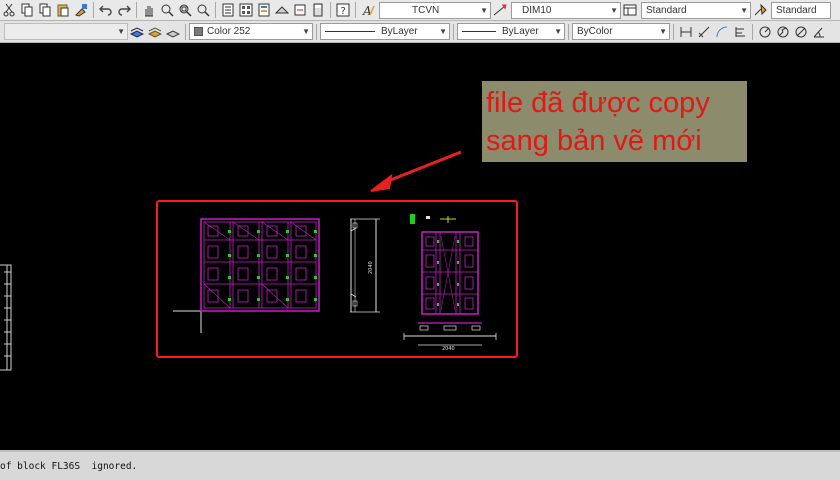 The width and height of the screenshot is (840, 480). Describe the element at coordinates (479, 31) in the screenshot. I see `lineweight-preview` at that location.